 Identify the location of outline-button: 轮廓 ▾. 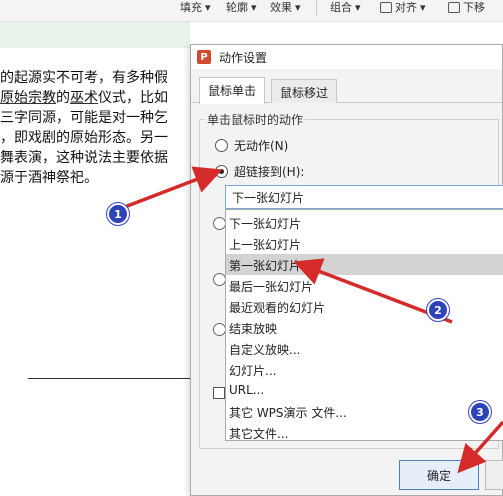
(241, 7).